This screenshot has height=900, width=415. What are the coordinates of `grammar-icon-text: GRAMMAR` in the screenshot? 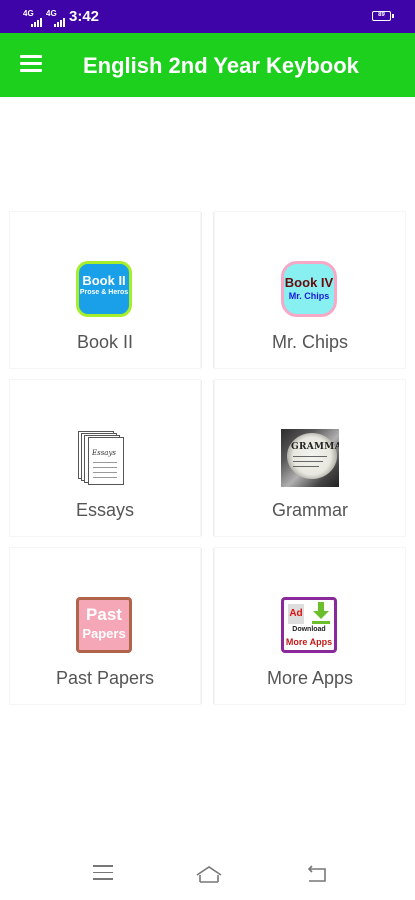 It's located at (315, 447).